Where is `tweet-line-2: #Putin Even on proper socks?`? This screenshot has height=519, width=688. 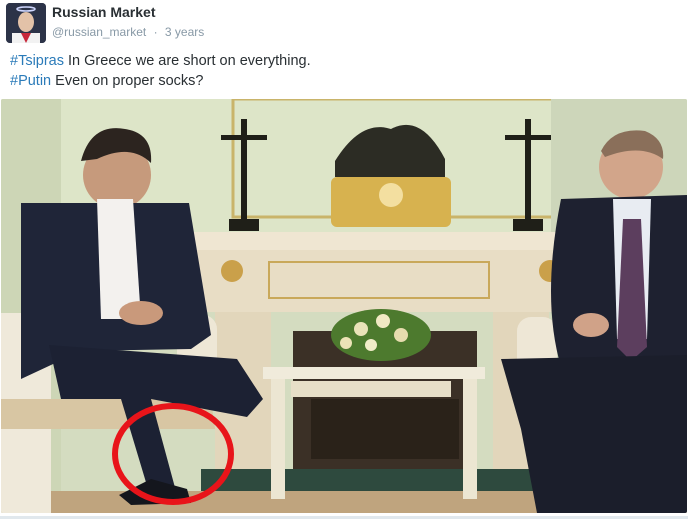 tweet-line-2: #Putin Even on proper socks? is located at coordinates (160, 81).